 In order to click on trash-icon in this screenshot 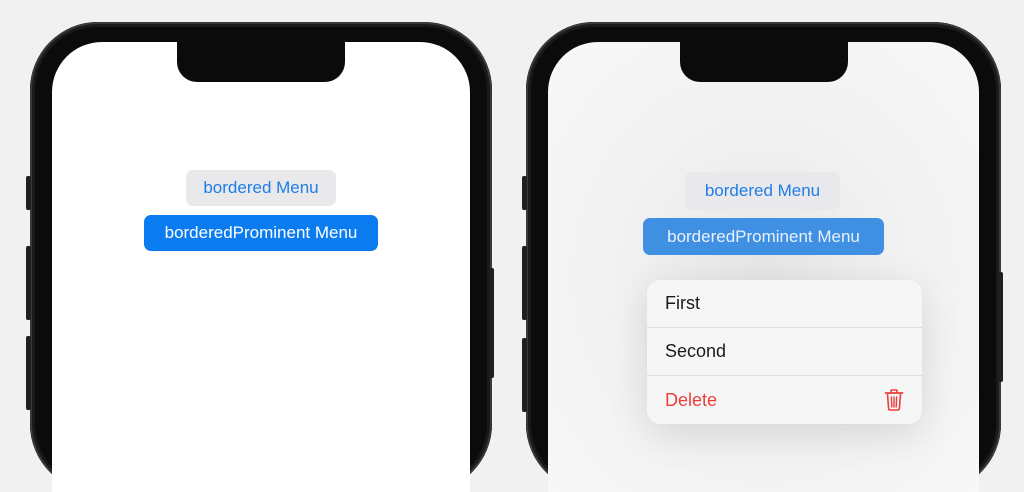, I will do `click(894, 400)`.